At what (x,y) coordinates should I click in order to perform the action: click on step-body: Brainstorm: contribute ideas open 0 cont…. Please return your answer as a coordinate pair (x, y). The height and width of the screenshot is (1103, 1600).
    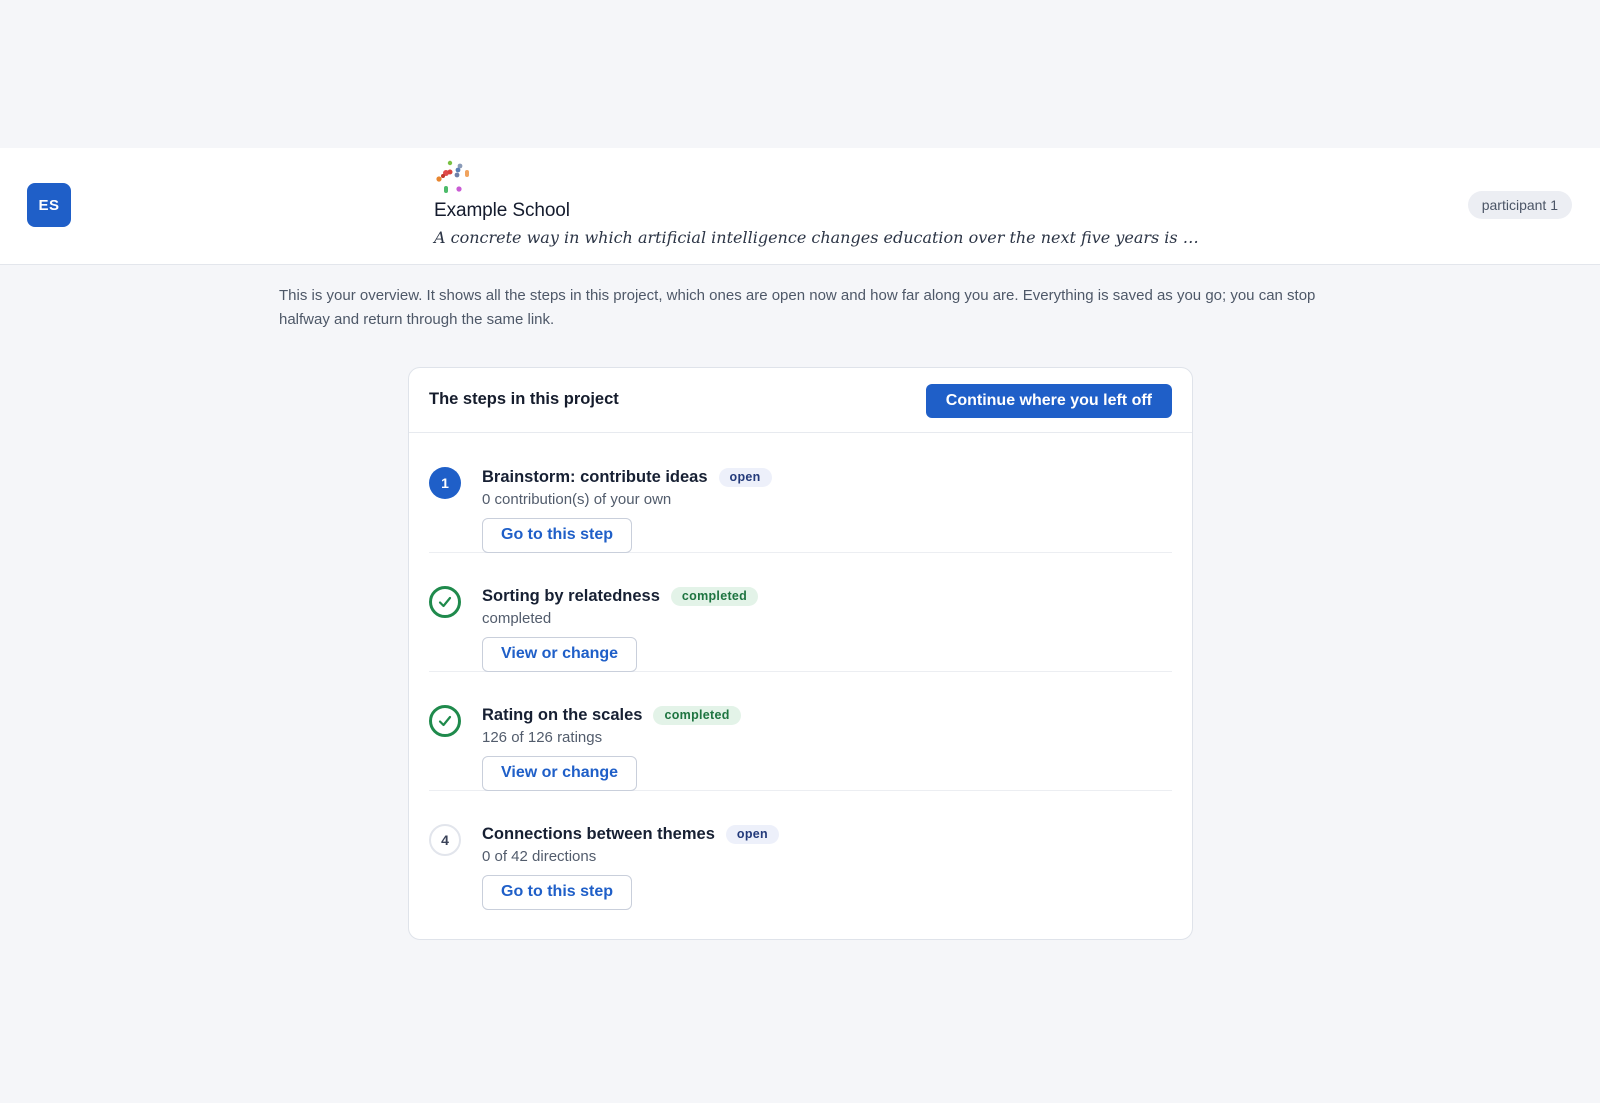
    Looking at the image, I should click on (627, 509).